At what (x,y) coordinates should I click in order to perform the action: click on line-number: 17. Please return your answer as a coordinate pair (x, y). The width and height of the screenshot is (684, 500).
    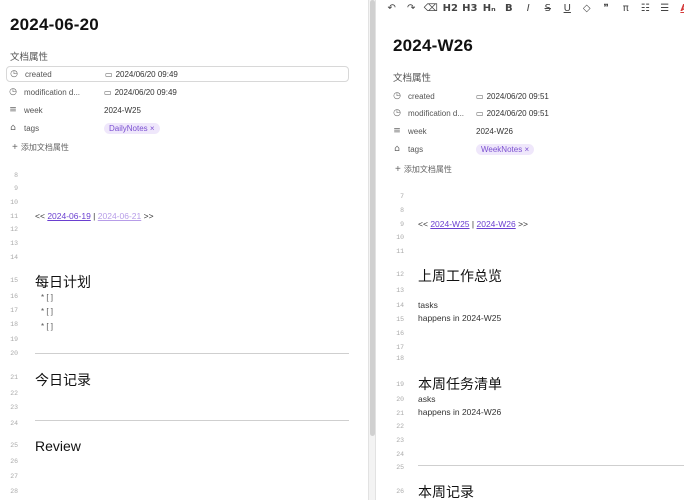
    Looking at the image, I should click on (400, 347).